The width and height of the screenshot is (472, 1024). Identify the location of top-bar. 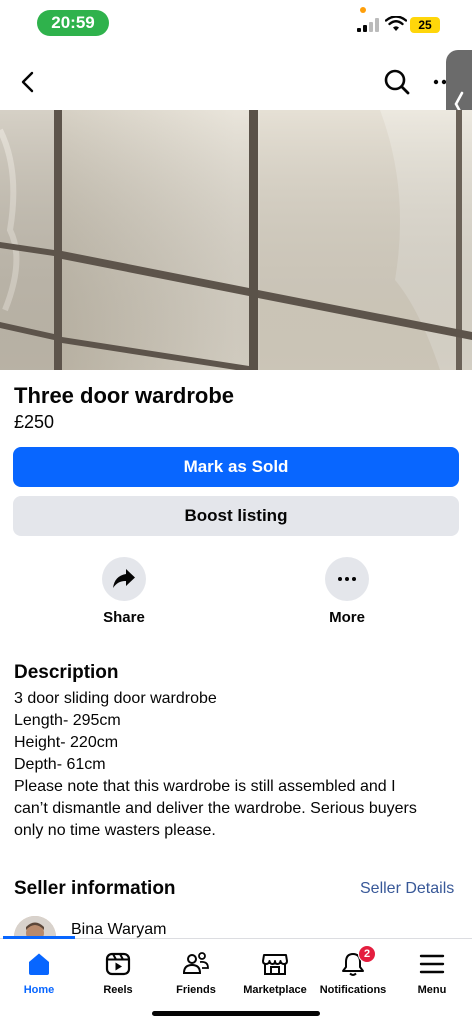
(236, 82).